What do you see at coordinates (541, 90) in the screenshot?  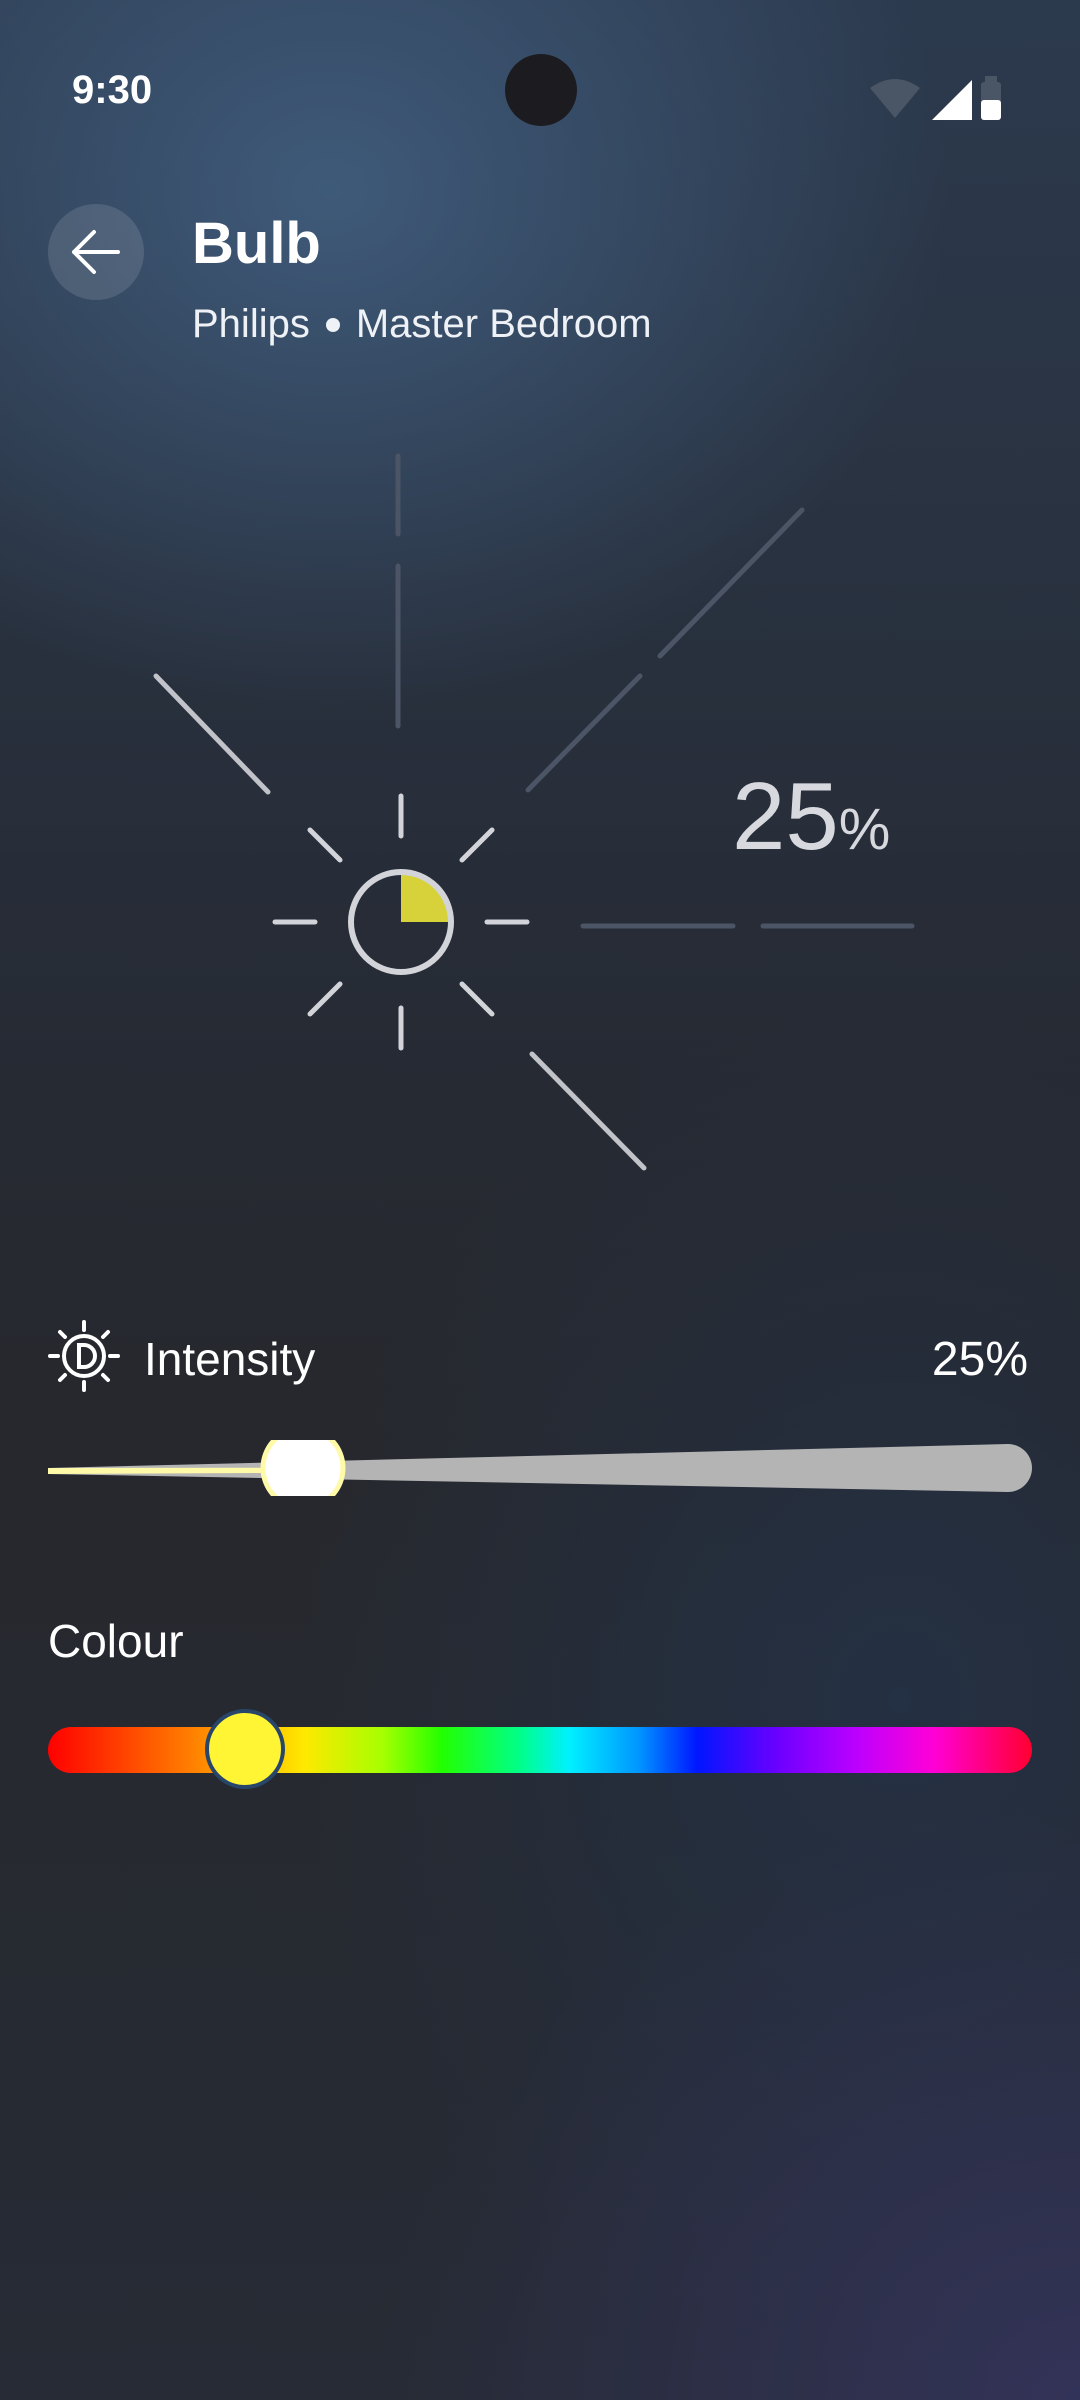 I see `front-camera` at bounding box center [541, 90].